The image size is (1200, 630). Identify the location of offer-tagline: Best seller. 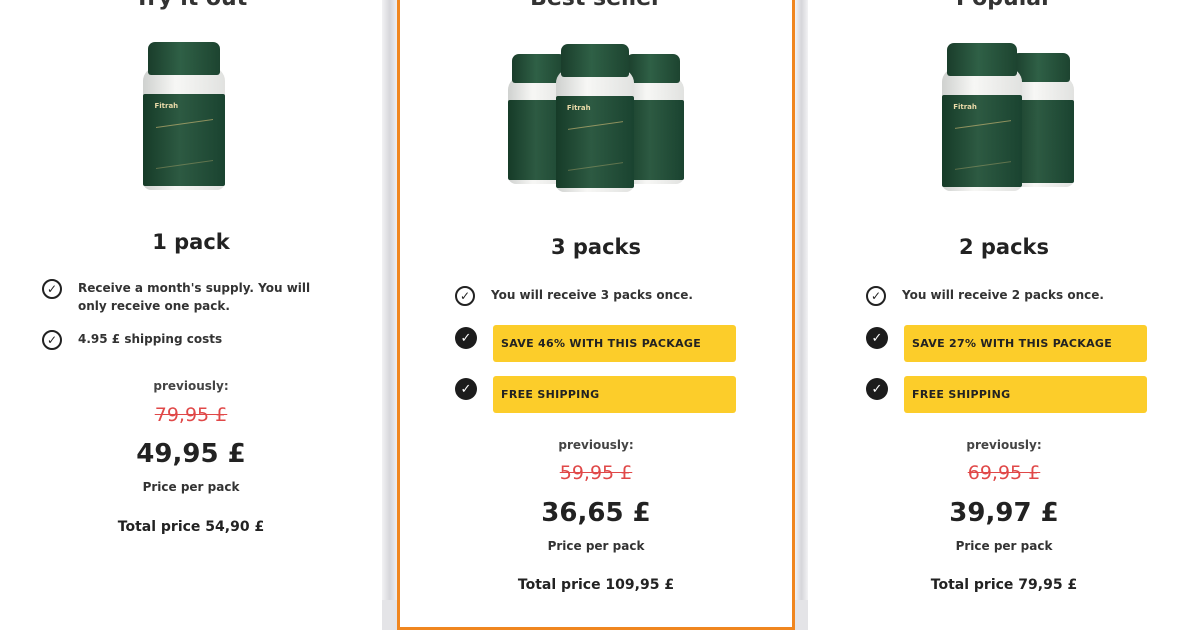
(596, 5).